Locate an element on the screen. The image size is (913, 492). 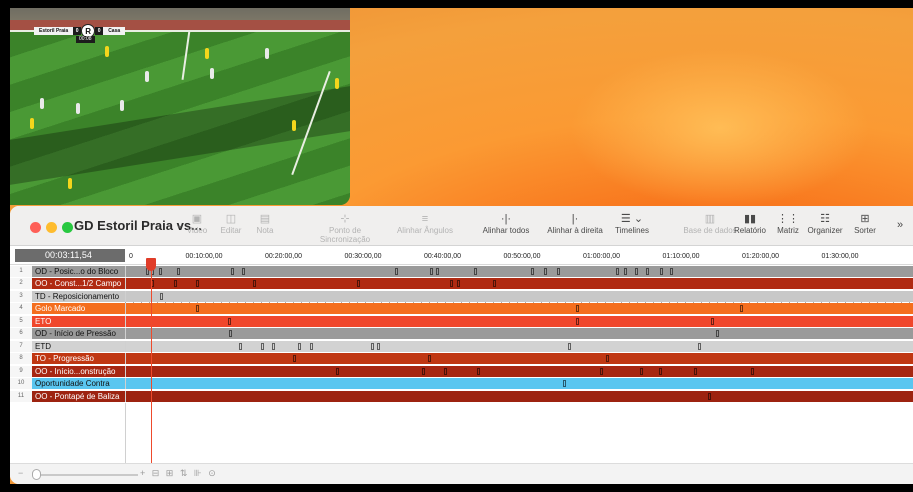
timeline-row: 3 TD - Reposicionamento is located at coordinates (461, 296).